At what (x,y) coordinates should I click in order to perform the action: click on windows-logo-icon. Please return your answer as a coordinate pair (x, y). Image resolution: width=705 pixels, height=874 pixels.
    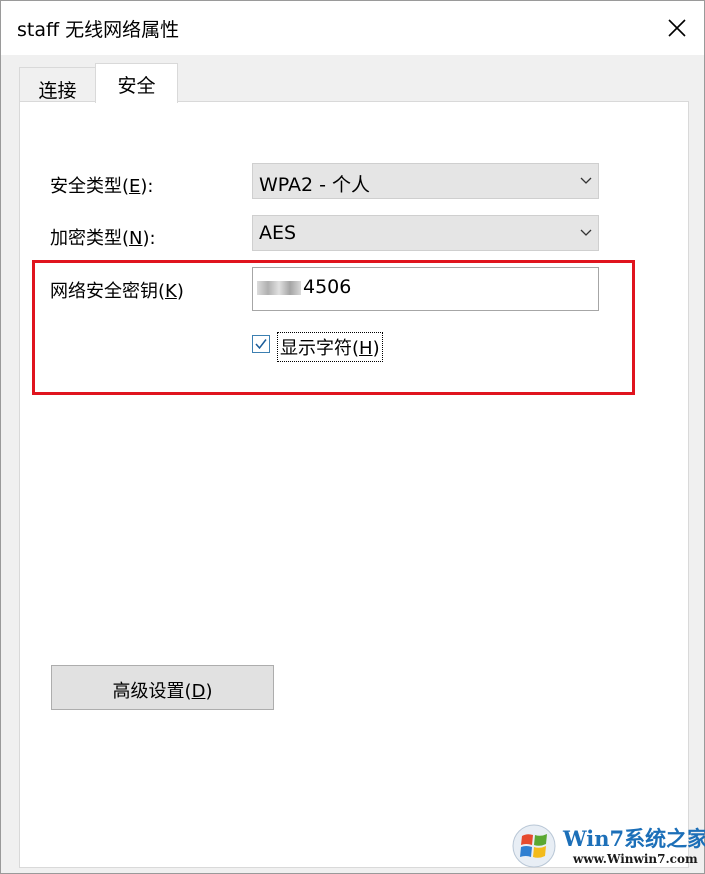
    Looking at the image, I should click on (534, 846).